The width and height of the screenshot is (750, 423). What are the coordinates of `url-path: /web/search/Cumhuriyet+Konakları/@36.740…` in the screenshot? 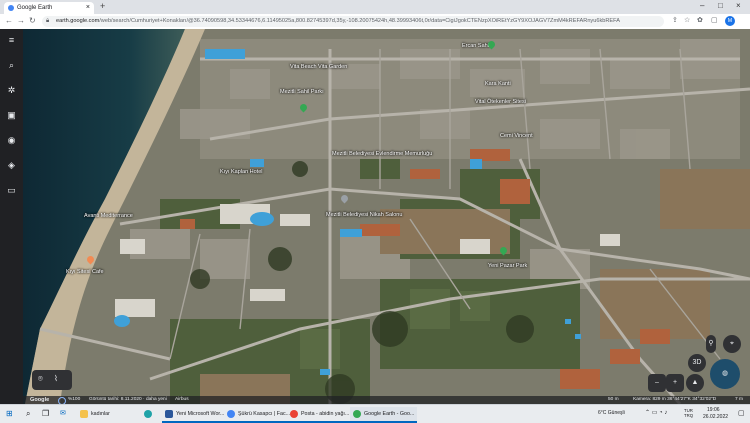 It's located at (359, 21).